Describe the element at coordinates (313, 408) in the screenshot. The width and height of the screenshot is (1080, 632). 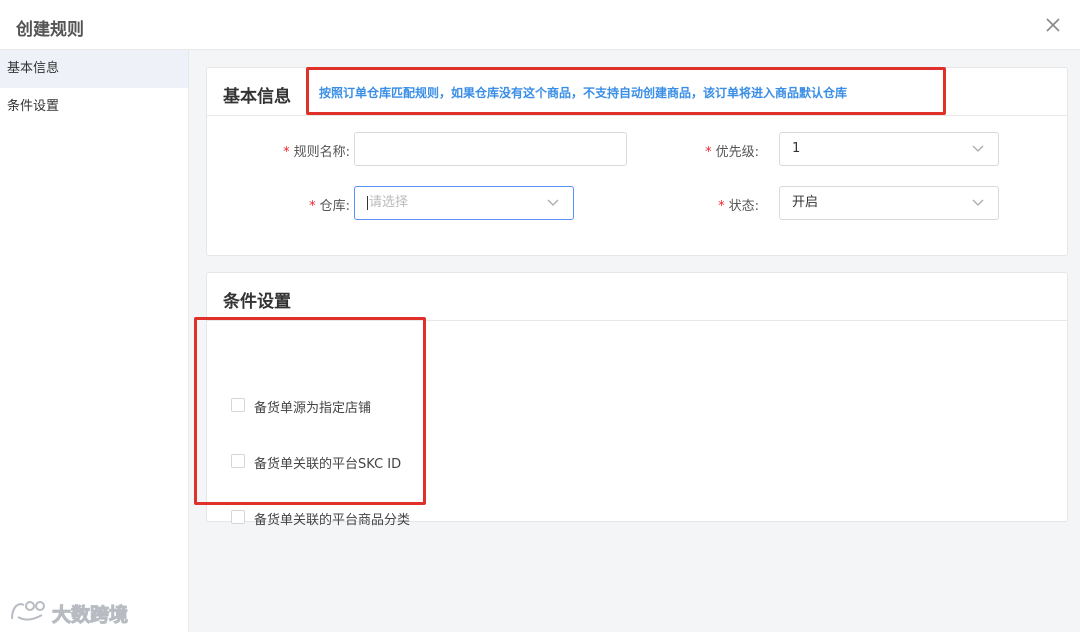
I see `condition-label: 备货单源为指定店铺` at that location.